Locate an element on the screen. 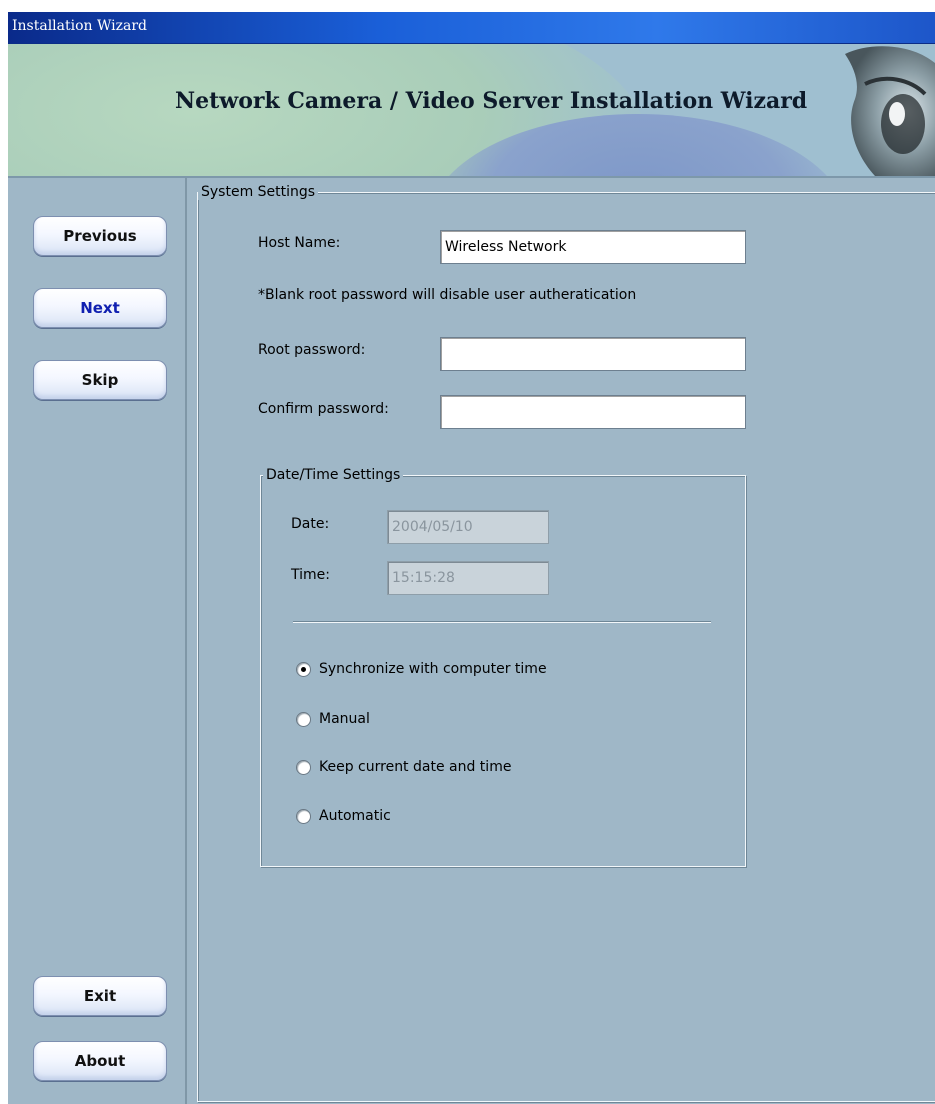 This screenshot has height=1104, width=935. next-button: Next is located at coordinates (100, 308).